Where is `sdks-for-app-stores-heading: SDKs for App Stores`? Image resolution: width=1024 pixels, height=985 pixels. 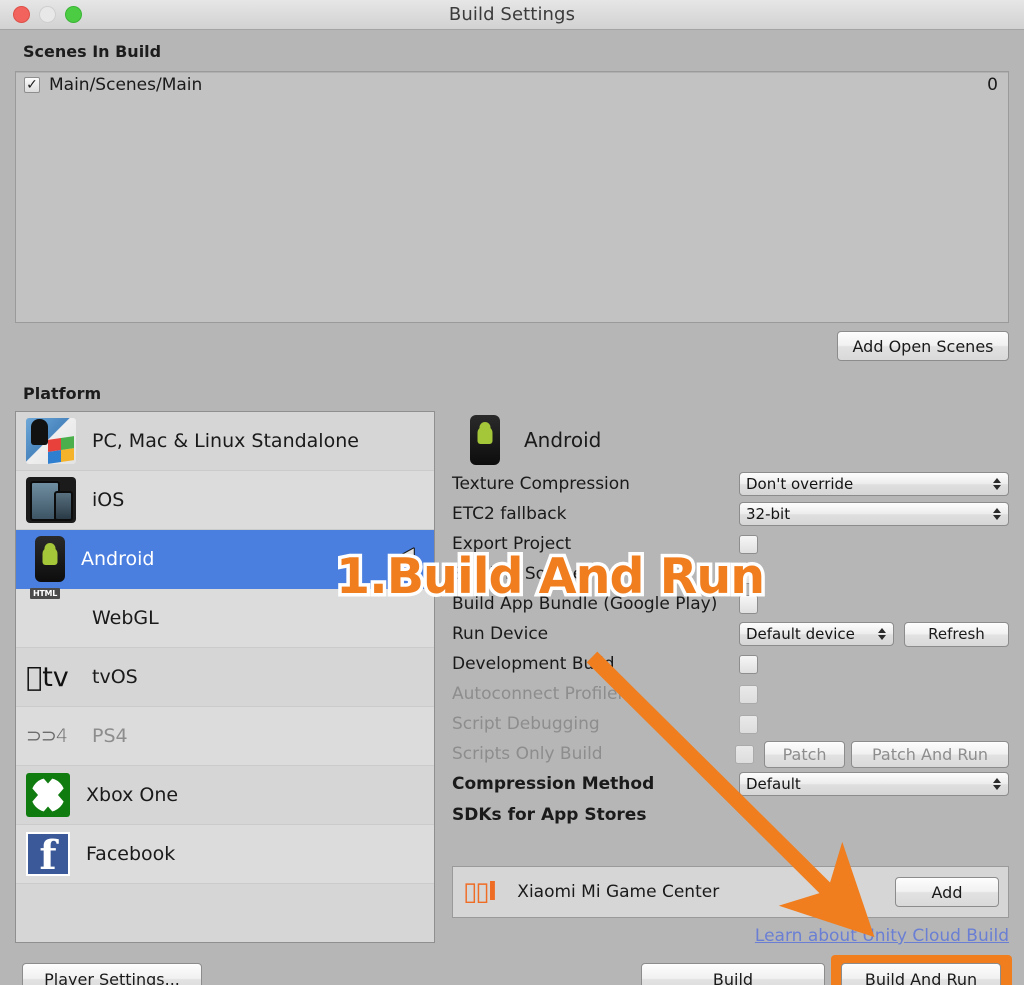
sdks-for-app-stores-heading: SDKs for App Stores is located at coordinates (549, 815).